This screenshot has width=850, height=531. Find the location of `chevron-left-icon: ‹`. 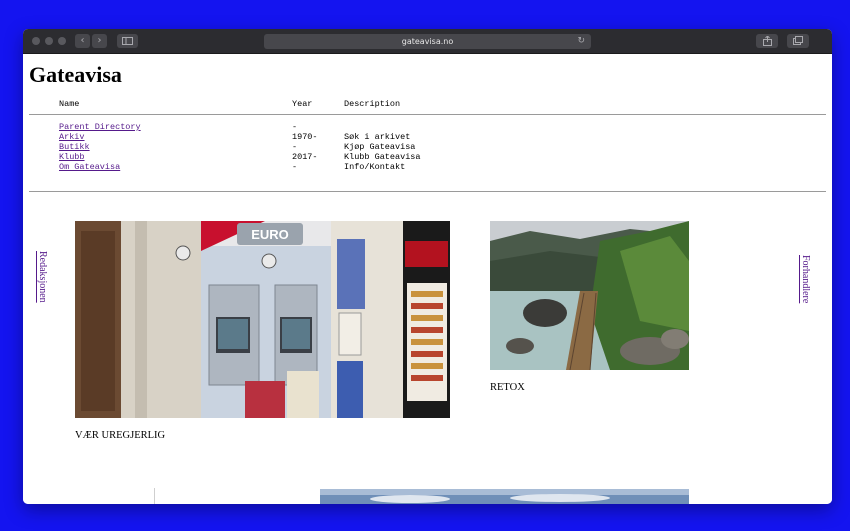

chevron-left-icon: ‹ is located at coordinates (82, 40).